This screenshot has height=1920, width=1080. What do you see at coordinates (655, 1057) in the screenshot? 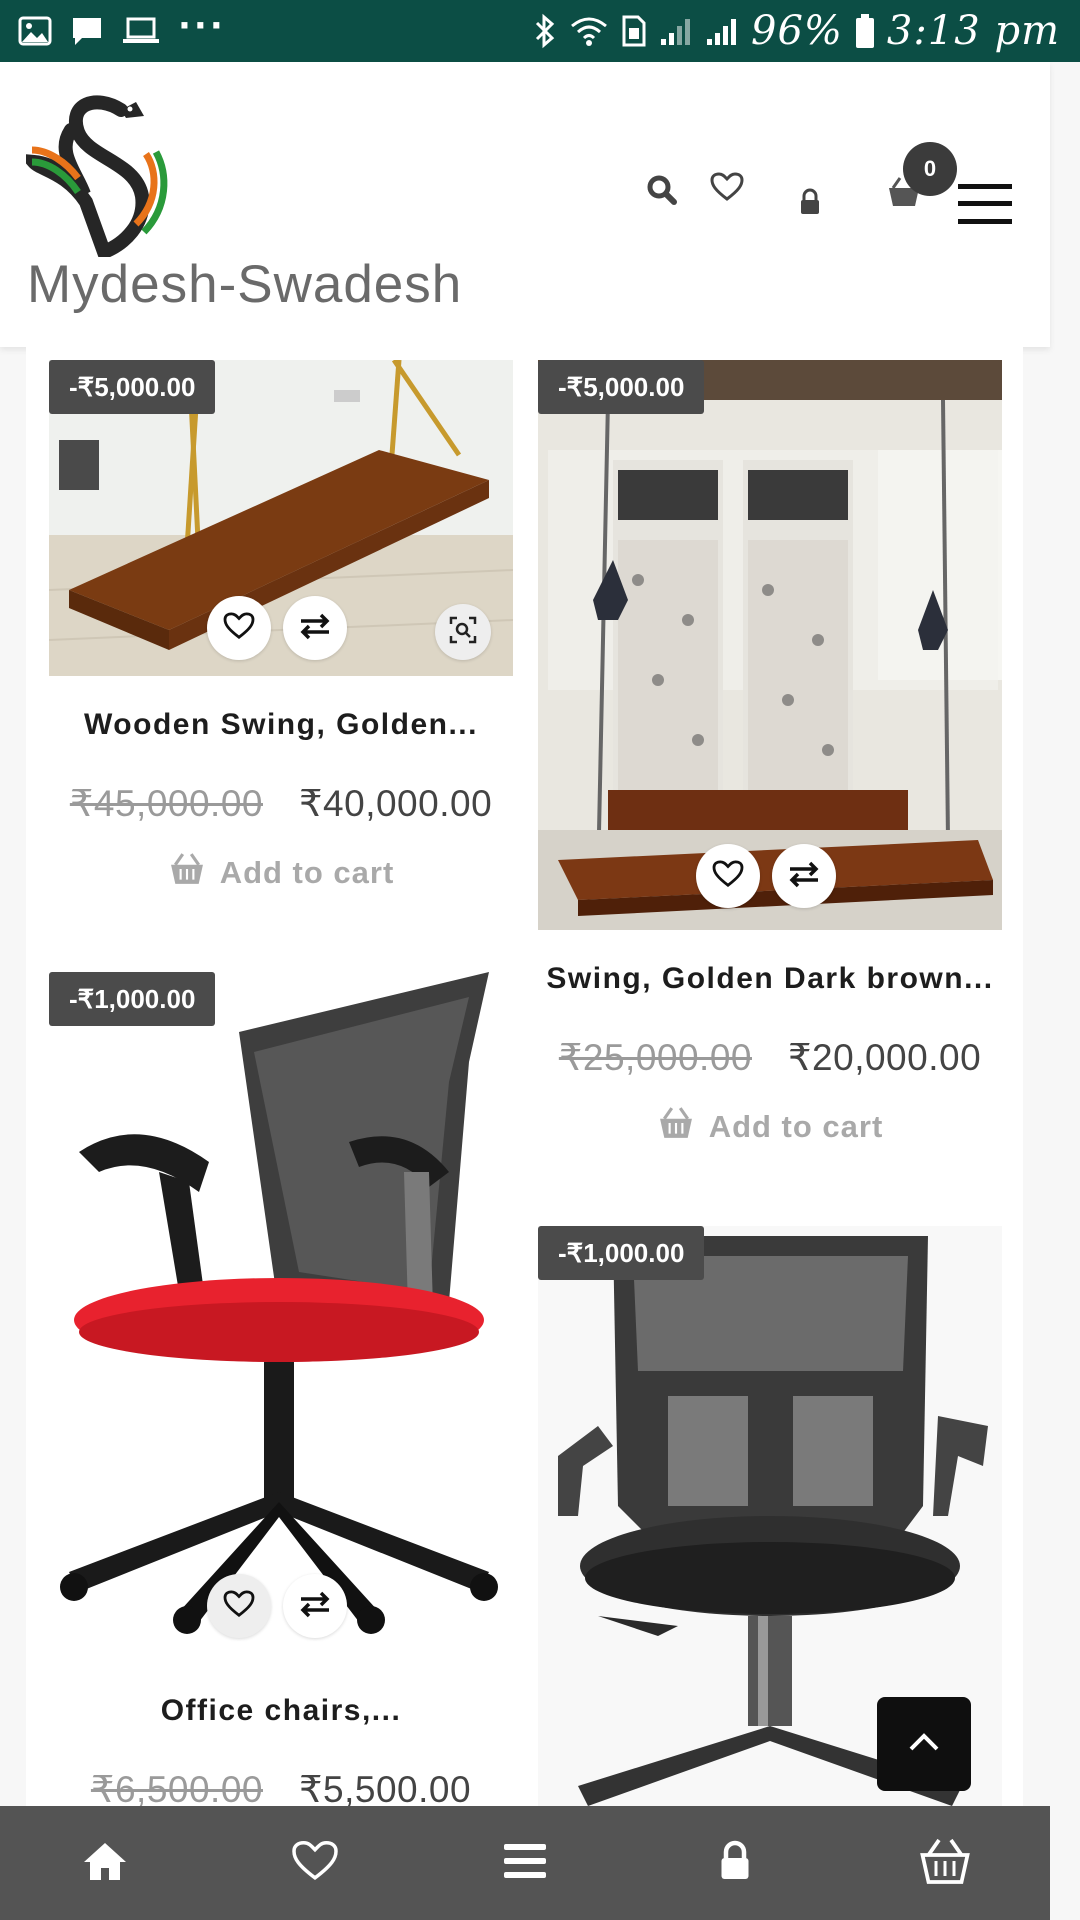
I see `old-price: ₹25,000.00` at bounding box center [655, 1057].